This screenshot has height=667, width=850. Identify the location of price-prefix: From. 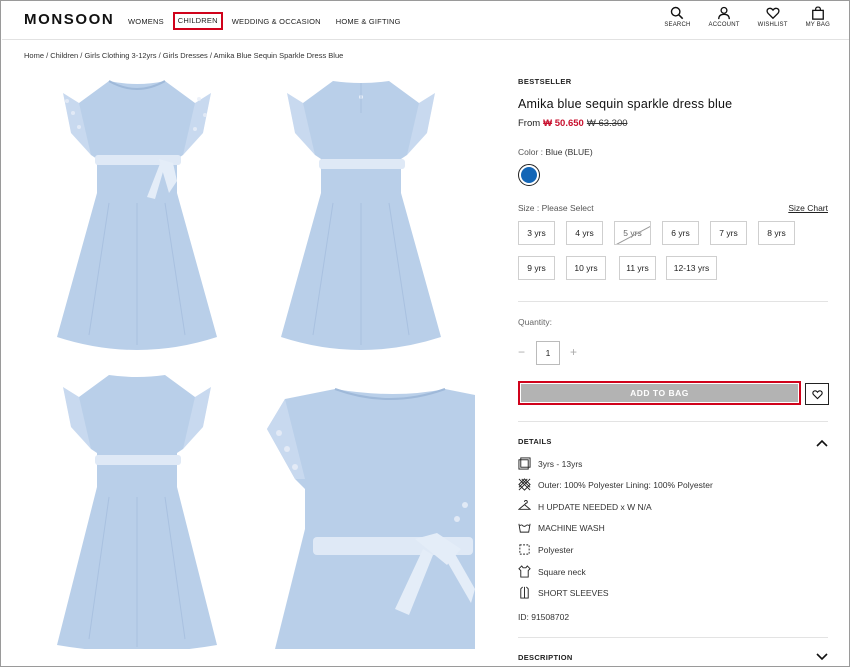
(529, 123).